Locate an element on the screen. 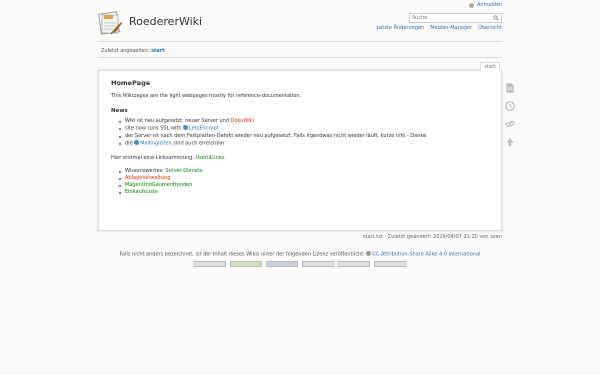 The width and height of the screenshot is (600, 375). news-heading: News is located at coordinates (119, 111).